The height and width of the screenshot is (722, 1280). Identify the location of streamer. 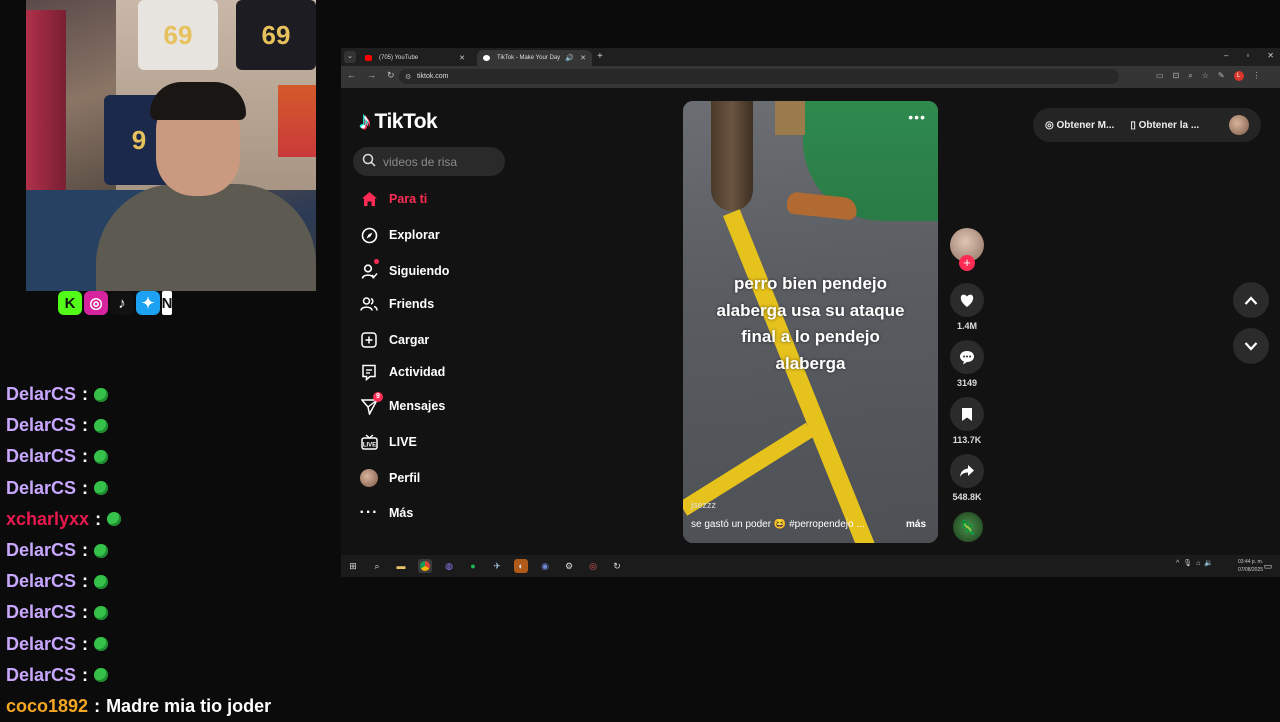
(206, 186).